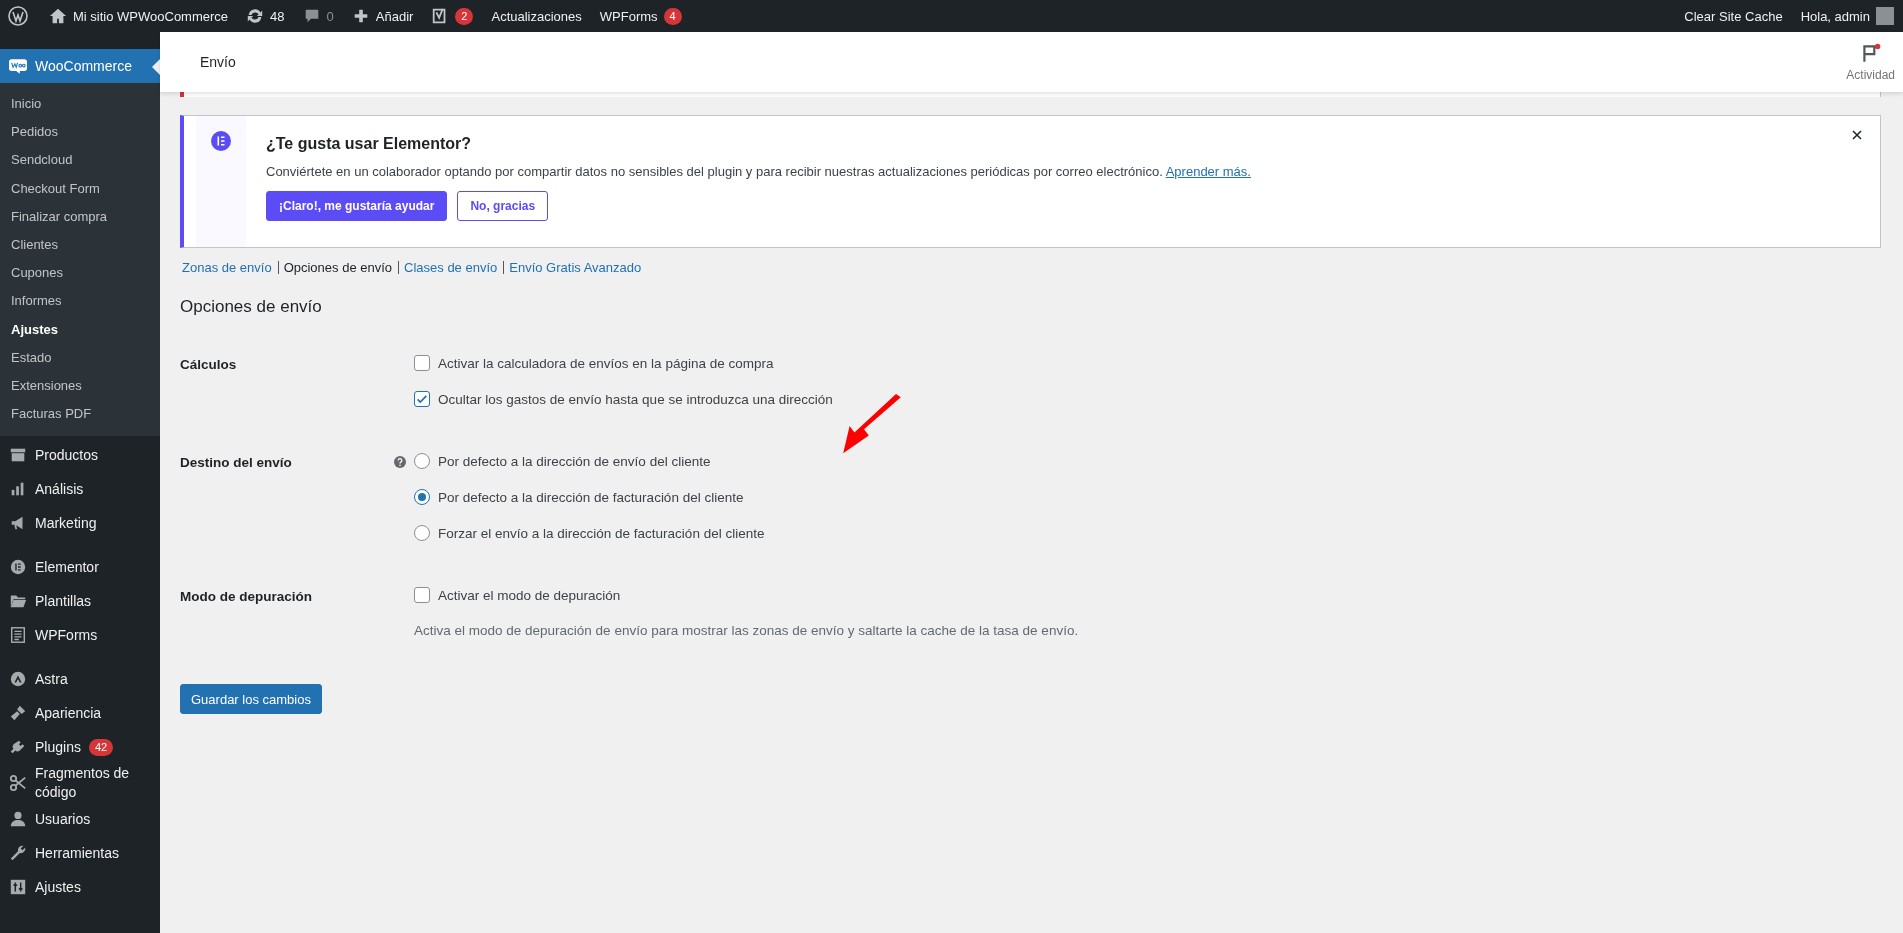 The width and height of the screenshot is (1903, 933). Describe the element at coordinates (80, 455) in the screenshot. I see `sidebar-item: Productos` at that location.